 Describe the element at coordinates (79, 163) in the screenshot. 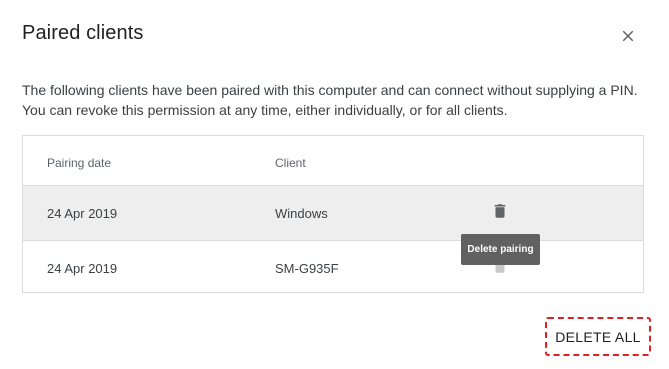

I see `header-pairing-date: Pairing date` at that location.